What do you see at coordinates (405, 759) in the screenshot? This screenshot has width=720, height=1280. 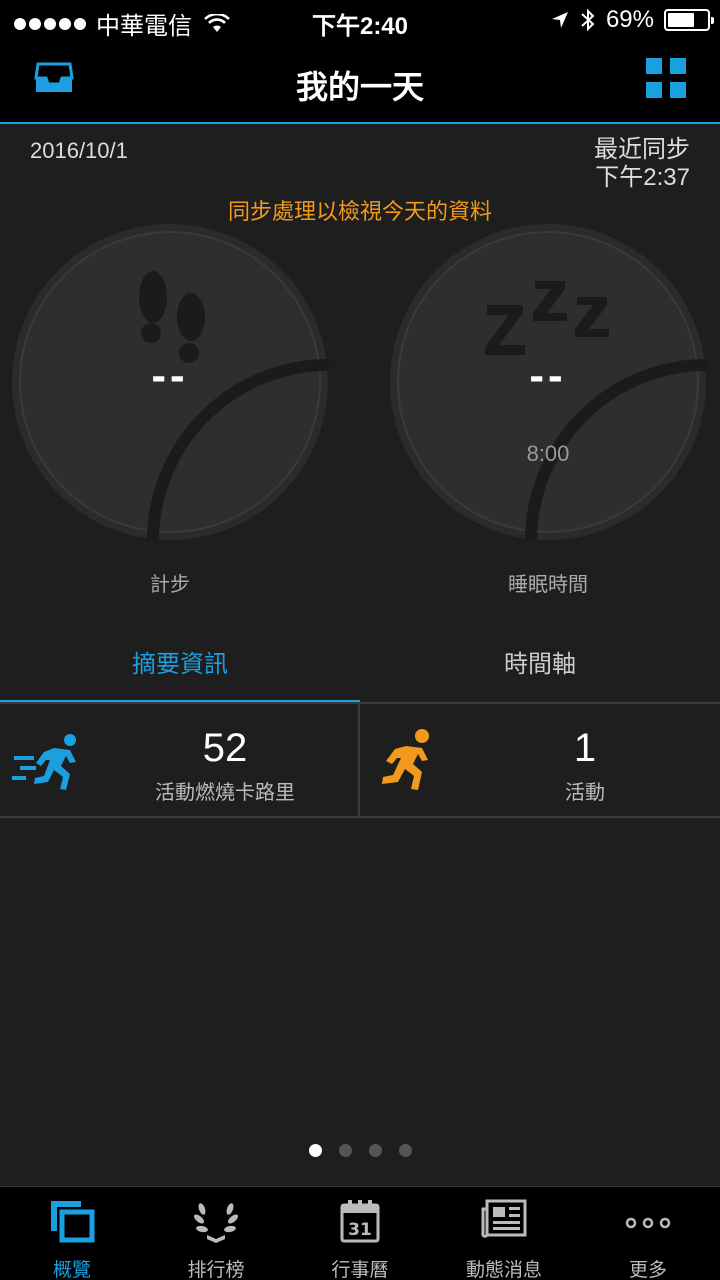 I see `running-icon` at bounding box center [405, 759].